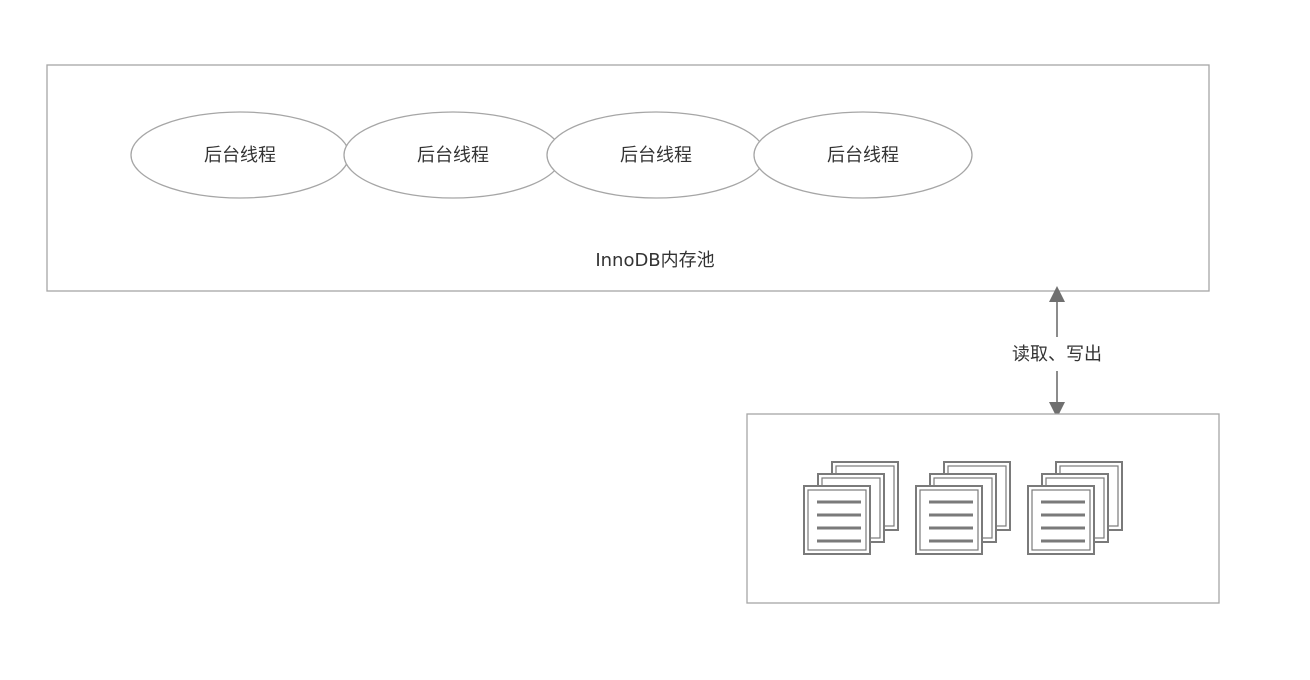 The image size is (1310, 680). I want to click on background-thread-3: 后台线程, so click(656, 155).